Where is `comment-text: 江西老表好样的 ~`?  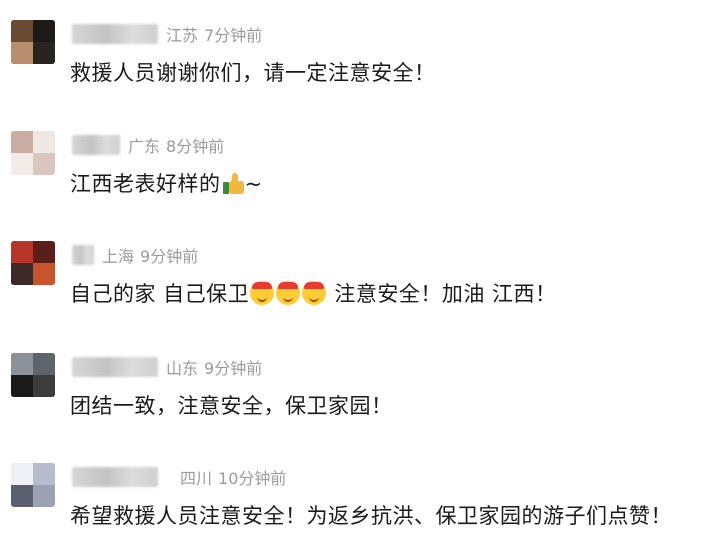
comment-text: 江西老表好样的 ~ is located at coordinates (166, 184).